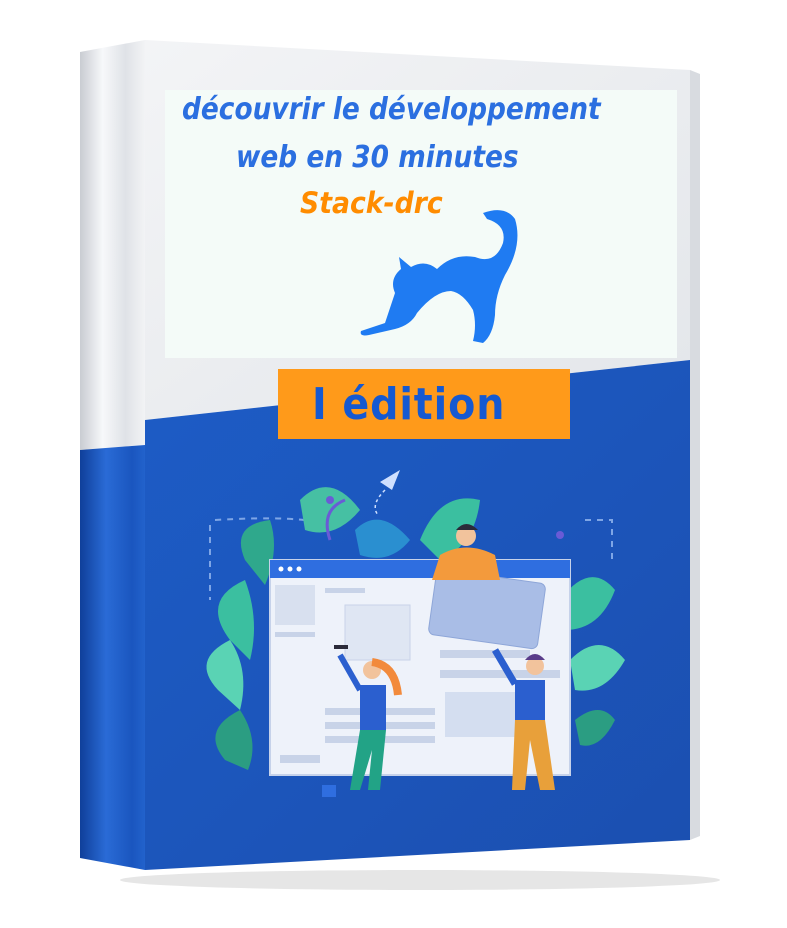 This screenshot has height=928, width=787. Describe the element at coordinates (439, 276) in the screenshot. I see `cat-icon` at that location.